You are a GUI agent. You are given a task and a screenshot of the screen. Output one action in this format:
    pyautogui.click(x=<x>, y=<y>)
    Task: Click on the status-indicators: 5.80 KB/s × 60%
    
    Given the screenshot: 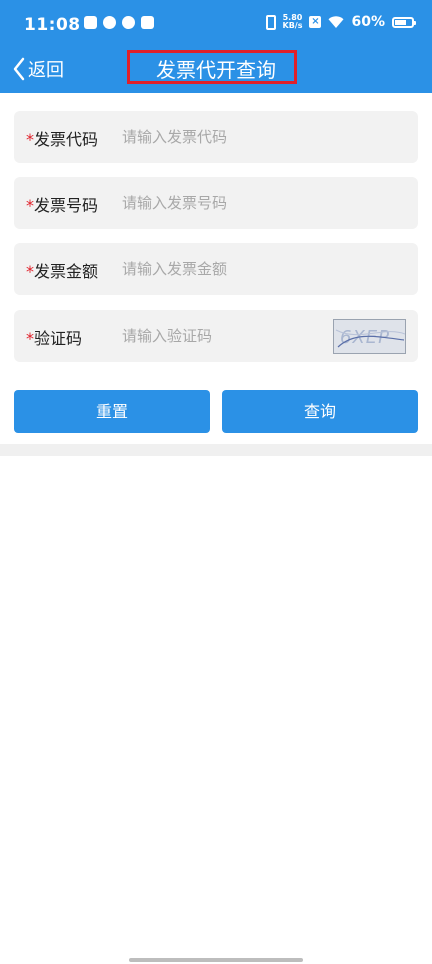 What is the action you would take?
    pyautogui.click(x=340, y=22)
    